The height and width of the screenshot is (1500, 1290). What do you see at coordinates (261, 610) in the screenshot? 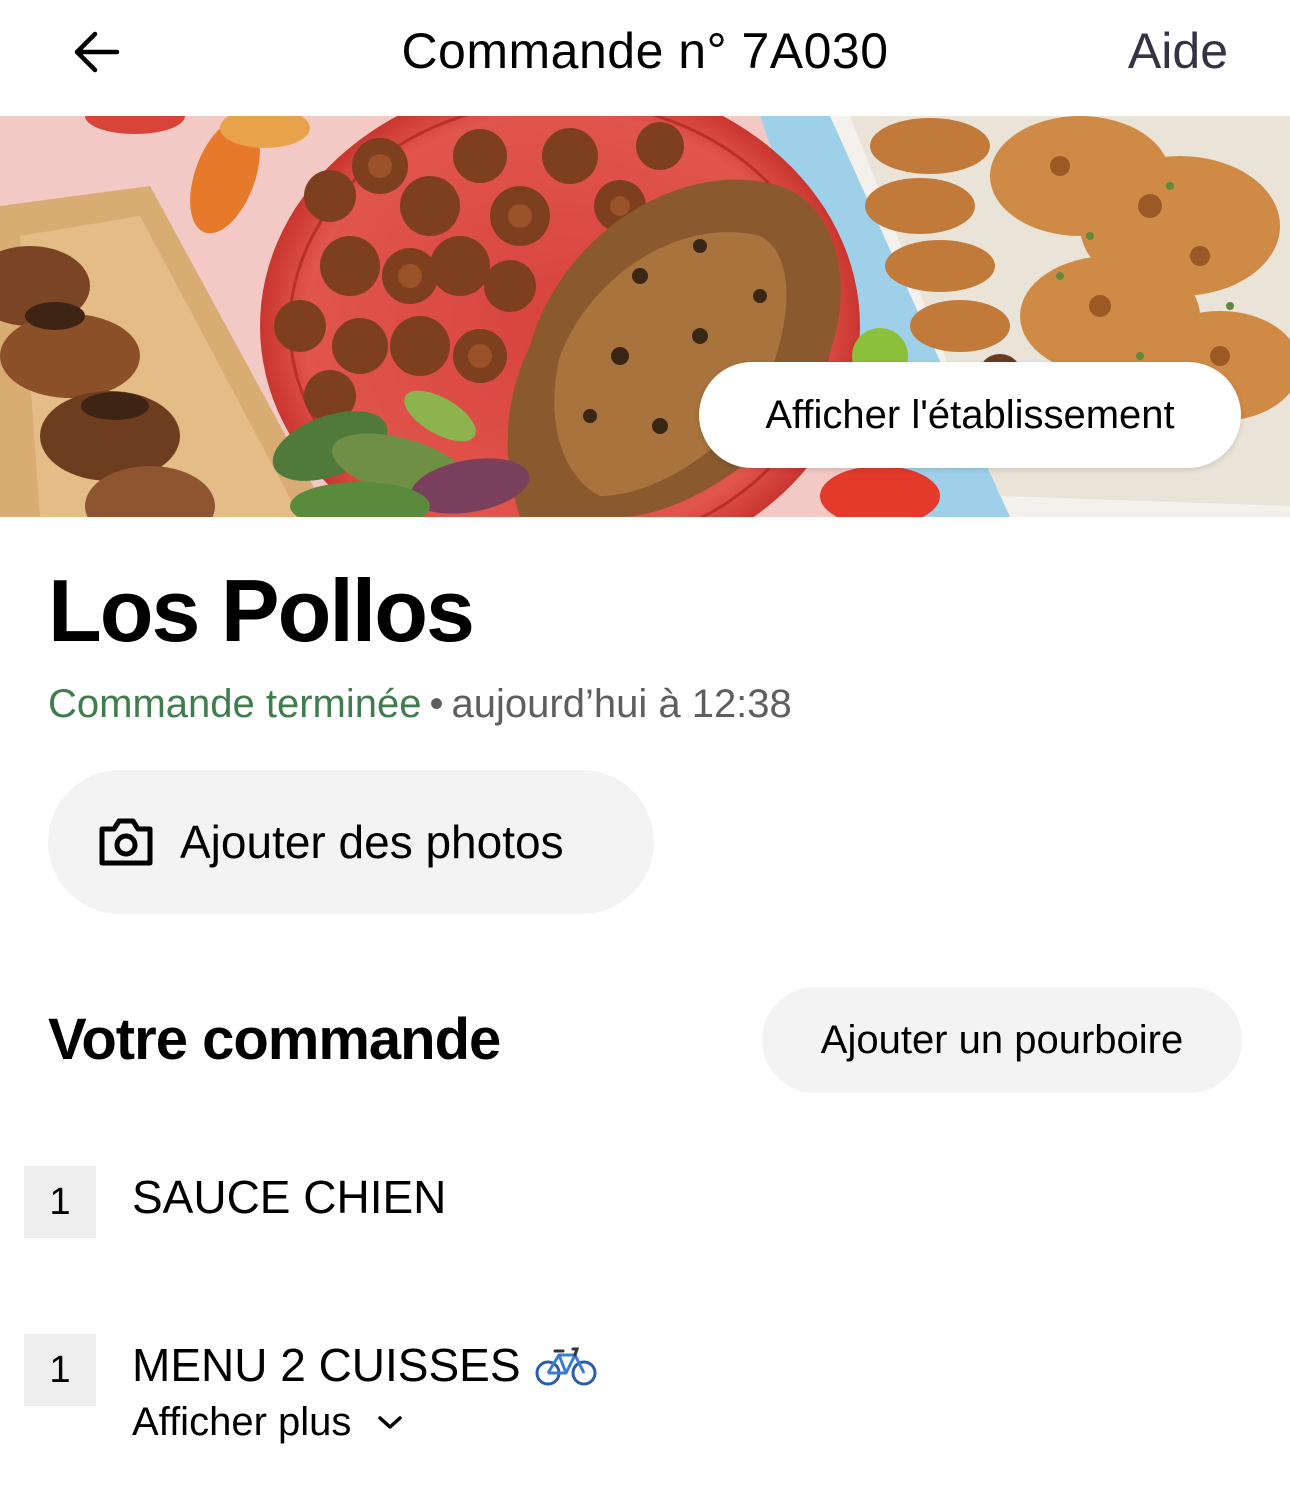
I see `store-name: Los Pollos` at bounding box center [261, 610].